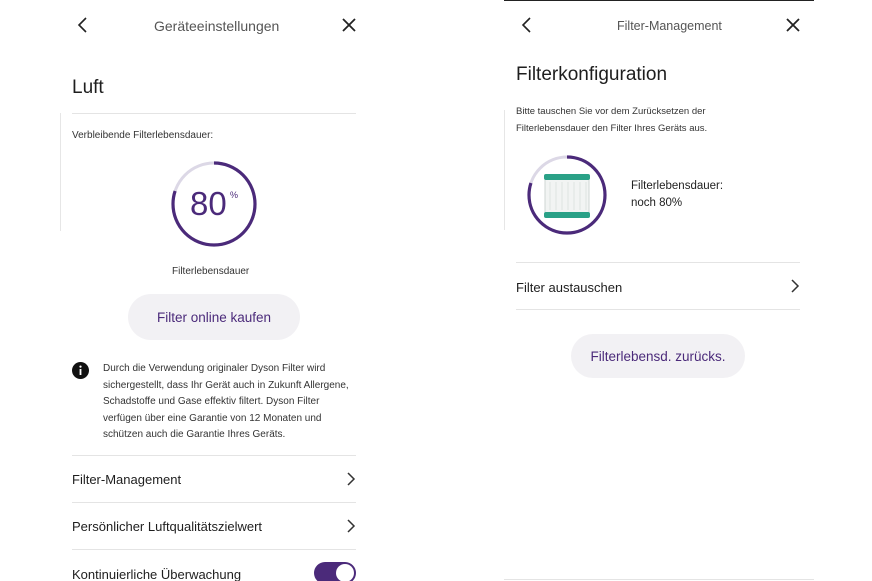 The image size is (872, 581). Describe the element at coordinates (234, 195) in the screenshot. I see `gauge-unit: %` at that location.